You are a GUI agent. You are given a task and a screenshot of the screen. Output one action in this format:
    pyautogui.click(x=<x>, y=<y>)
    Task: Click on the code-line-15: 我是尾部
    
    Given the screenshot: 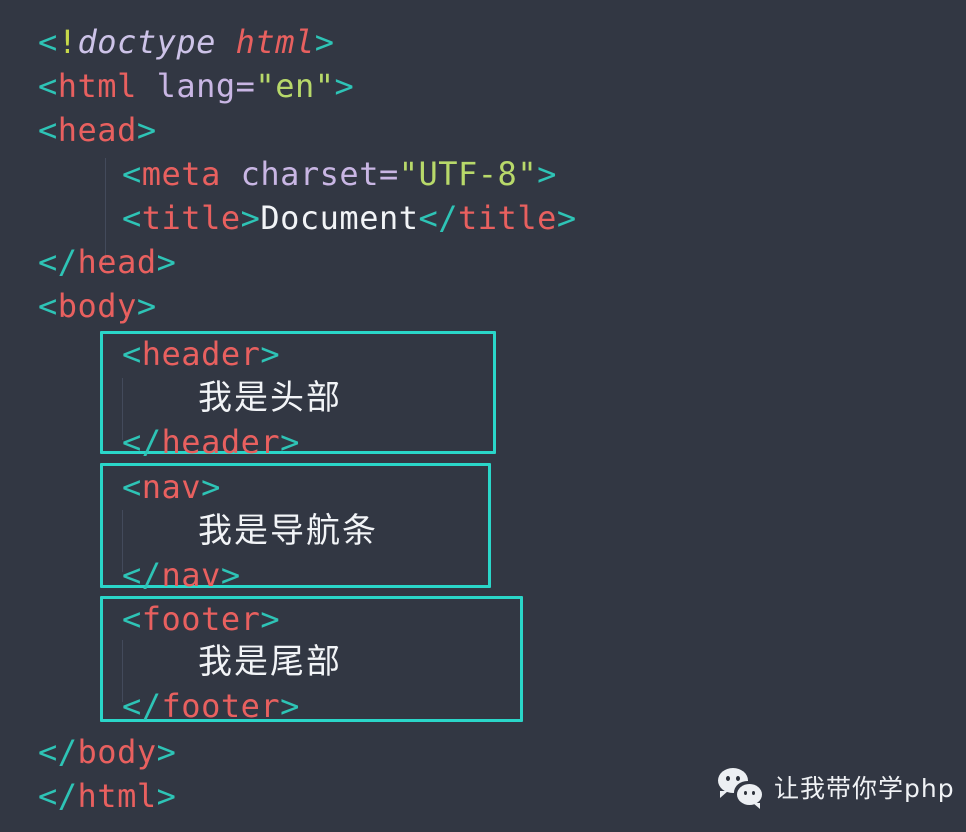 What is the action you would take?
    pyautogui.click(x=270, y=662)
    